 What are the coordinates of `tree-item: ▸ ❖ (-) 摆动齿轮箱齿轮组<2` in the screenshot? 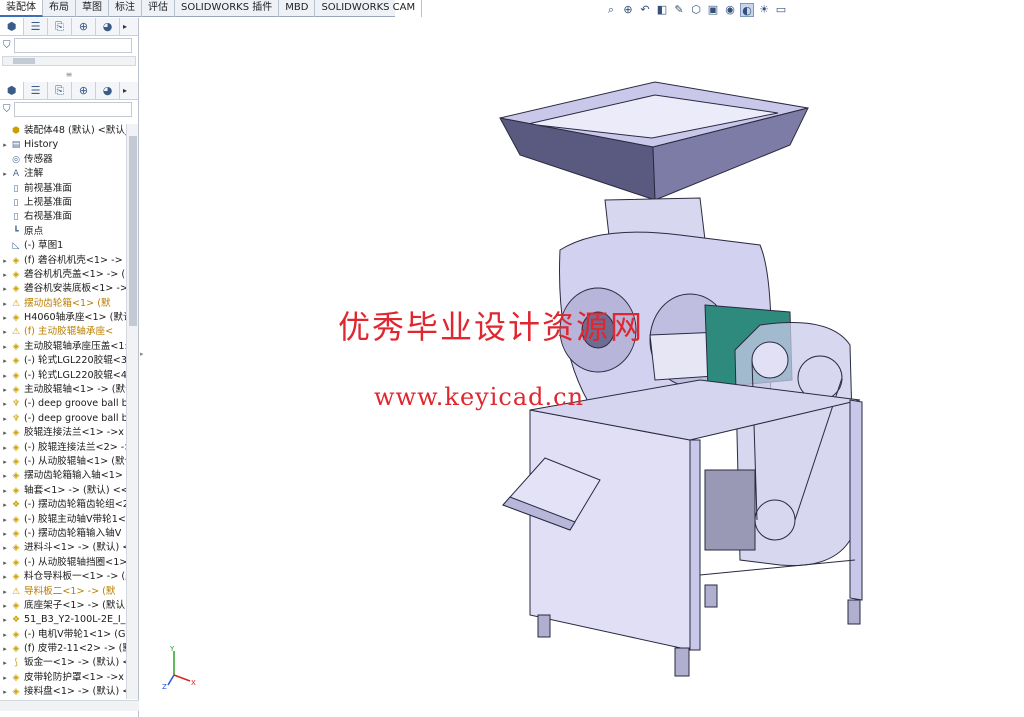 It's located at (63, 505).